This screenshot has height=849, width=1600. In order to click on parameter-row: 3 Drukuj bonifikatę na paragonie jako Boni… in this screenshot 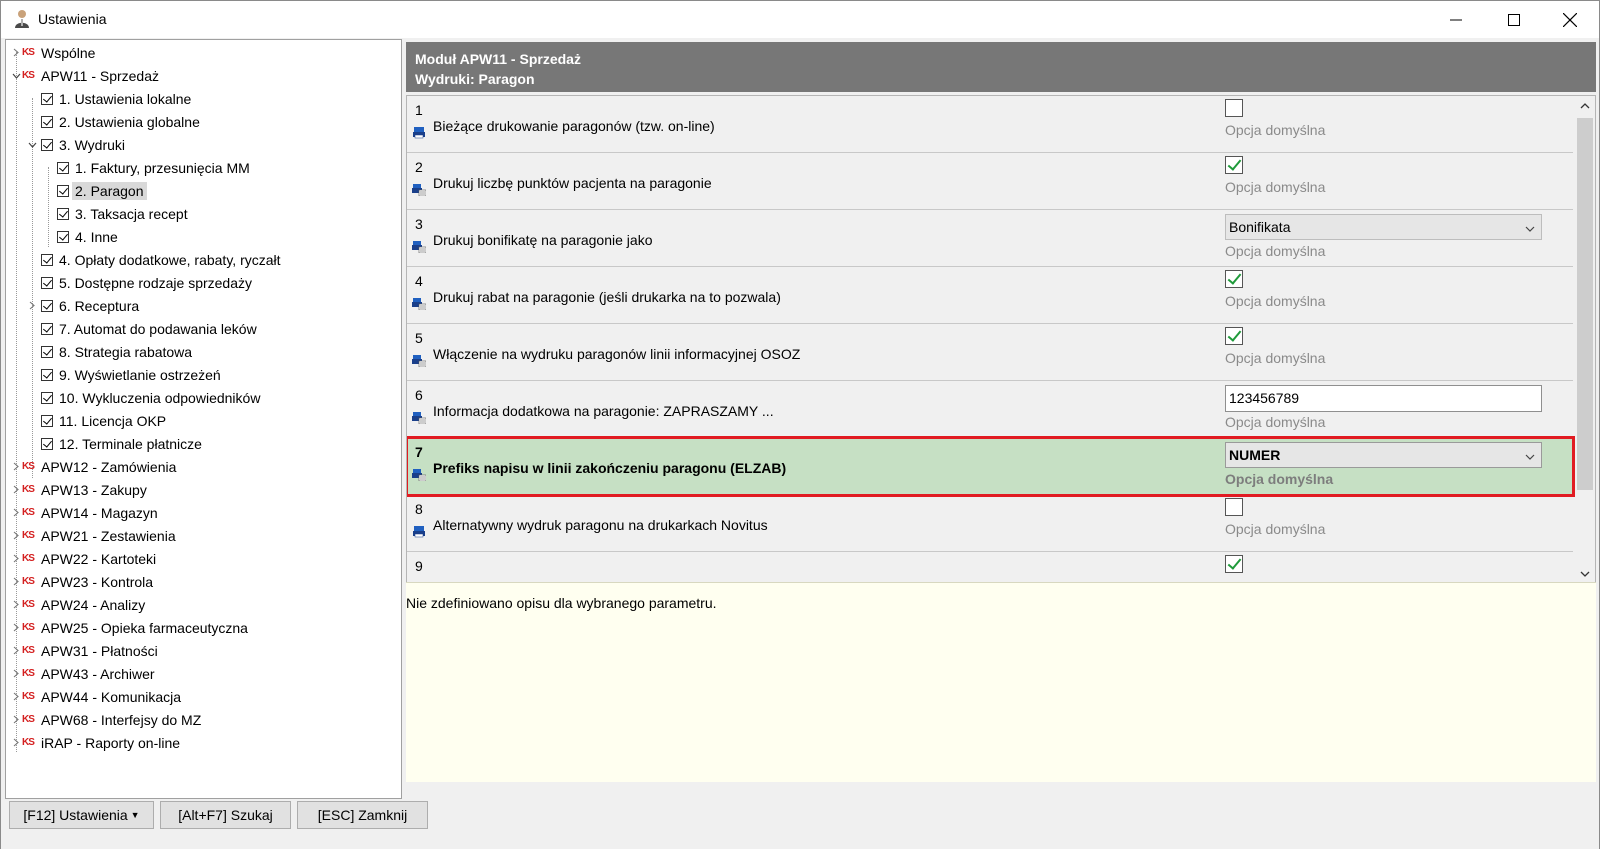, I will do `click(990, 238)`.